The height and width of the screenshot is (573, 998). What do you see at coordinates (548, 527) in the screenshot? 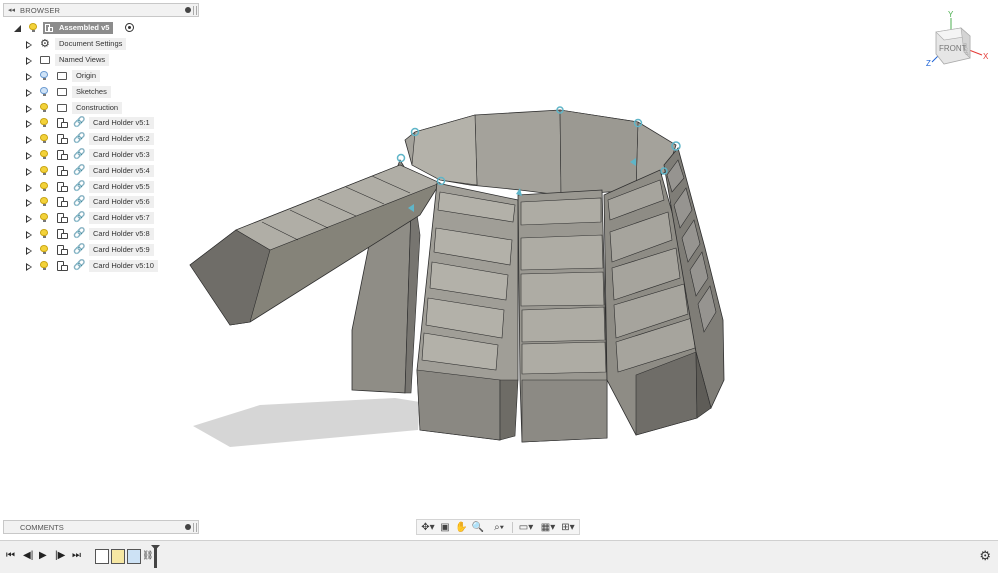
I see `grid-icon: ▦▾` at bounding box center [548, 527].